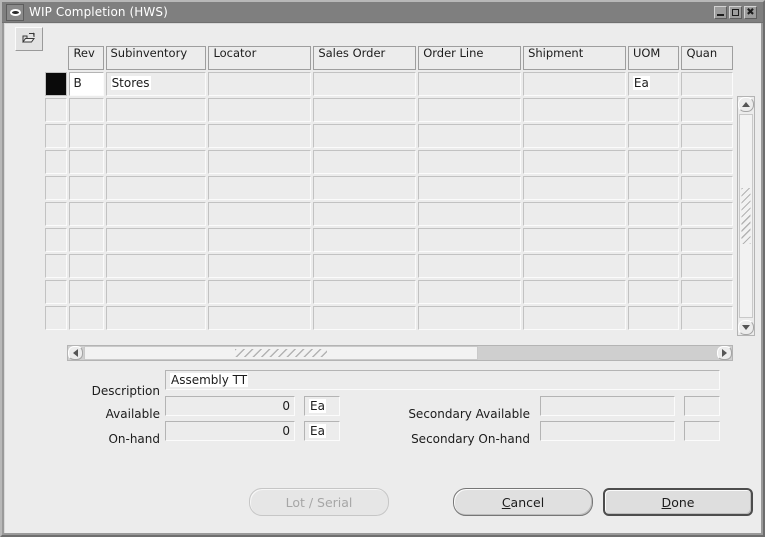  I want to click on column-header-subinventory: Subinventory, so click(156, 58).